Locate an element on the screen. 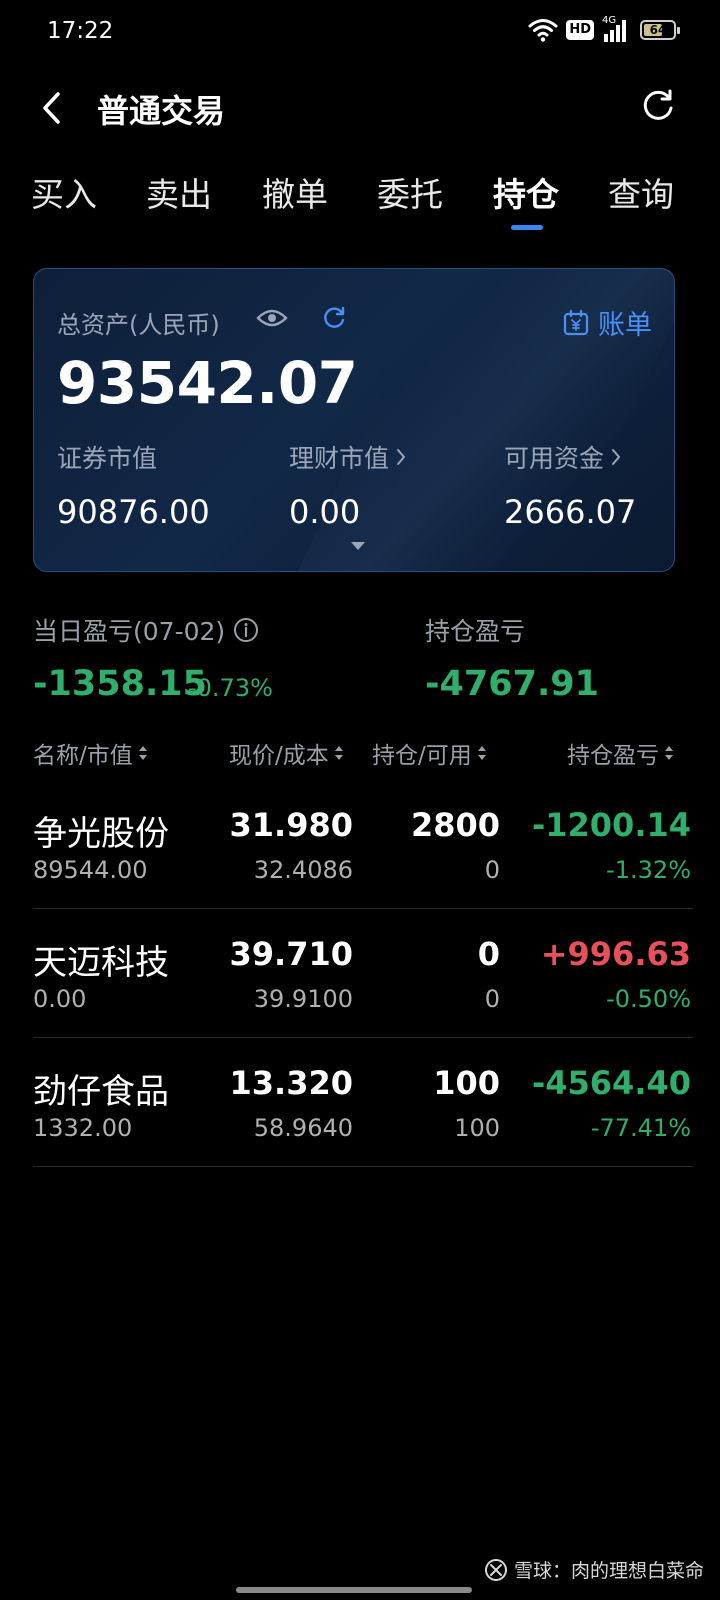 This screenshot has width=720, height=1600. sort-by-name-mv: 名称/市值 is located at coordinates (91, 753).